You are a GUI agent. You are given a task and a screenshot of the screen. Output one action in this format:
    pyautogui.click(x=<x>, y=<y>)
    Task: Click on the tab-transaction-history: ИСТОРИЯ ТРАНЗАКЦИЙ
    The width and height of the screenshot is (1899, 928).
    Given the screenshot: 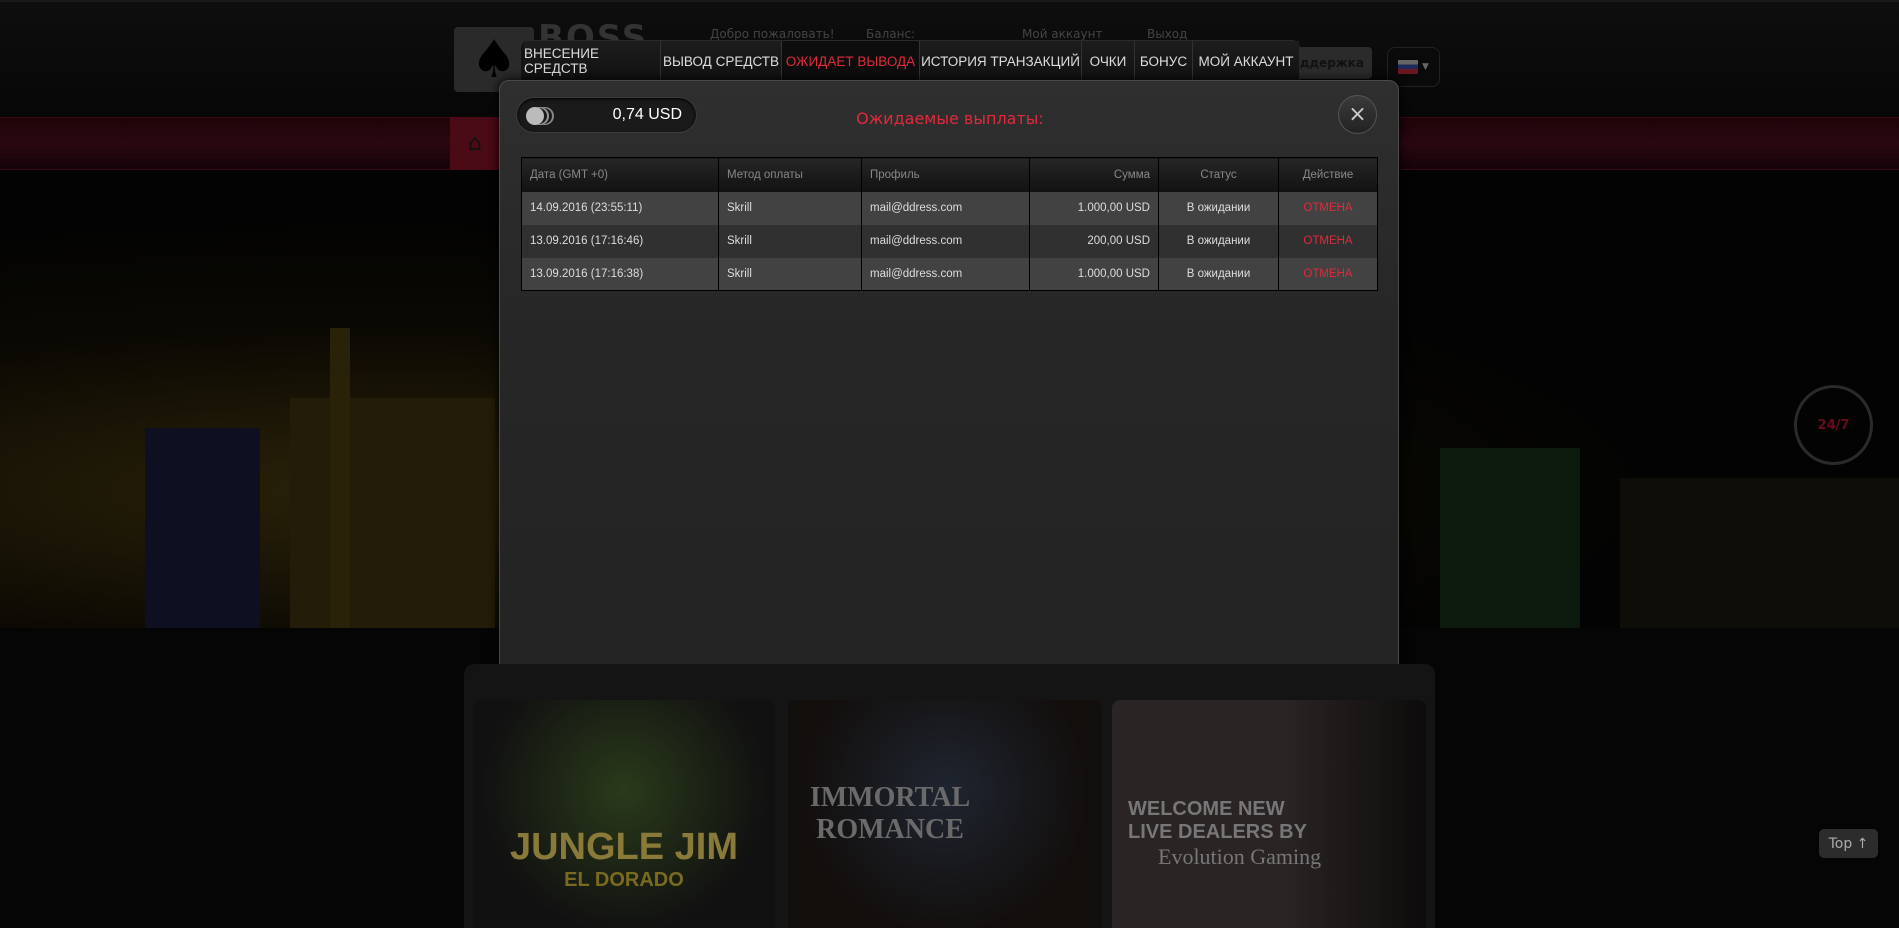 What is the action you would take?
    pyautogui.click(x=1001, y=61)
    